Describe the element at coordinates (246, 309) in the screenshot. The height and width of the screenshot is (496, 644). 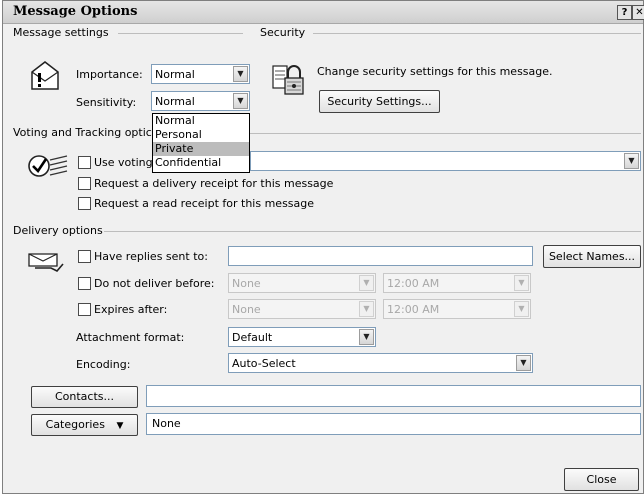
I see `expires-date-value: None` at that location.